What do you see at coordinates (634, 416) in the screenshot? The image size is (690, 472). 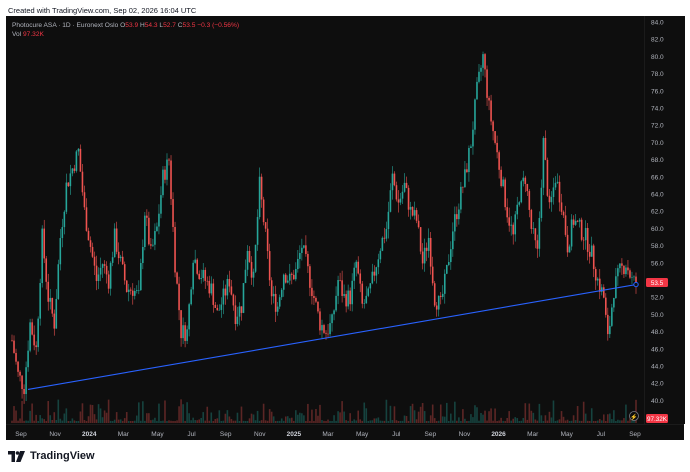 I see `event-marker: ⚡` at bounding box center [634, 416].